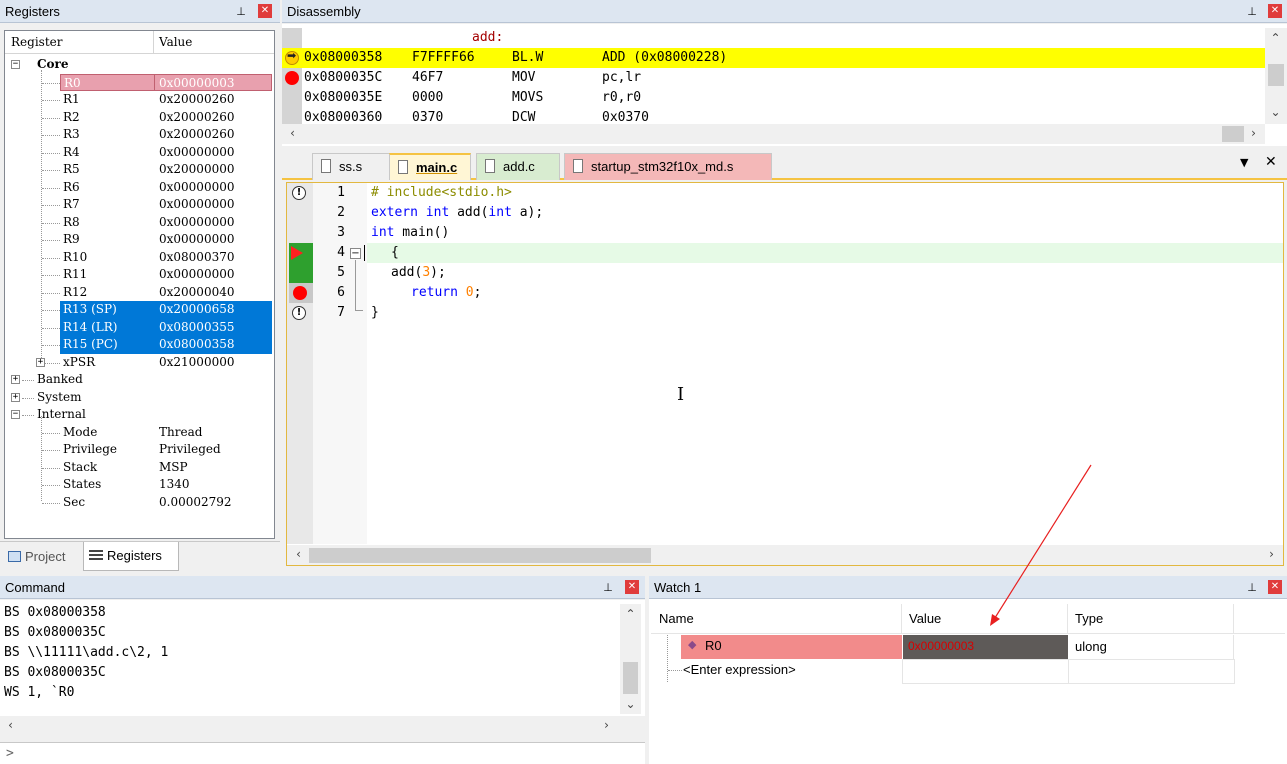  Describe the element at coordinates (139, 118) in the screenshot. I see `register-row: R2 0x20000260` at that location.